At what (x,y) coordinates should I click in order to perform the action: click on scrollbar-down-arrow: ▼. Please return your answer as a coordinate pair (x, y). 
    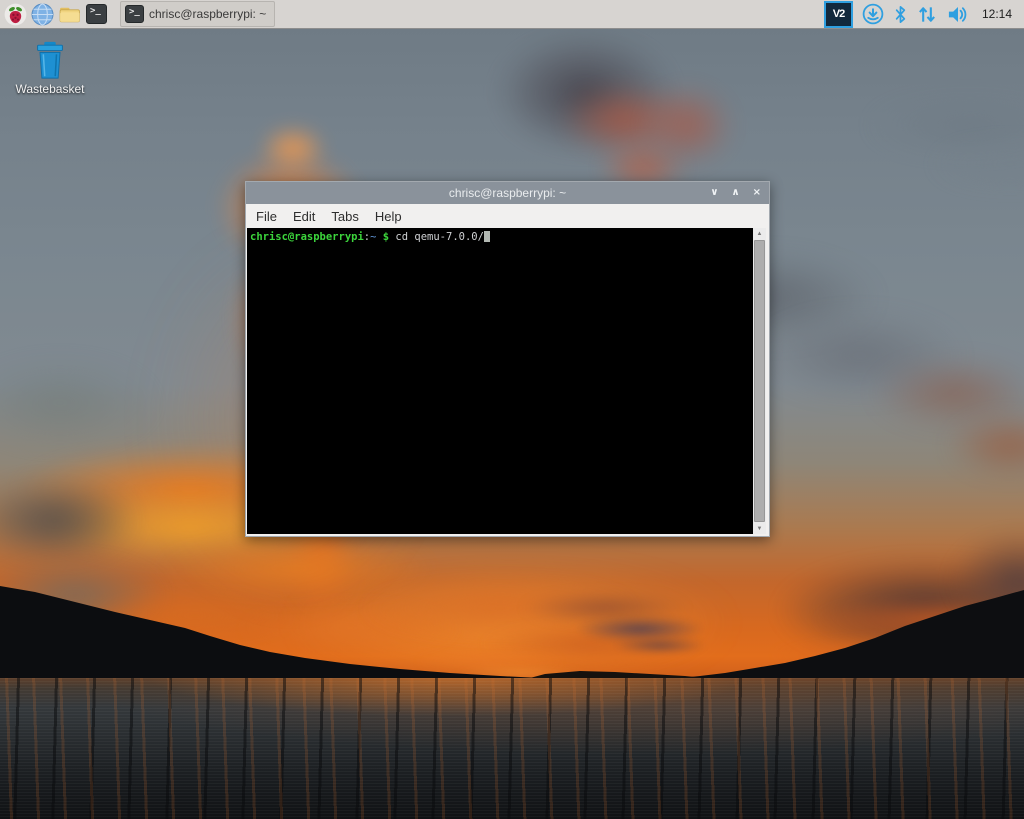
    Looking at the image, I should click on (759, 528).